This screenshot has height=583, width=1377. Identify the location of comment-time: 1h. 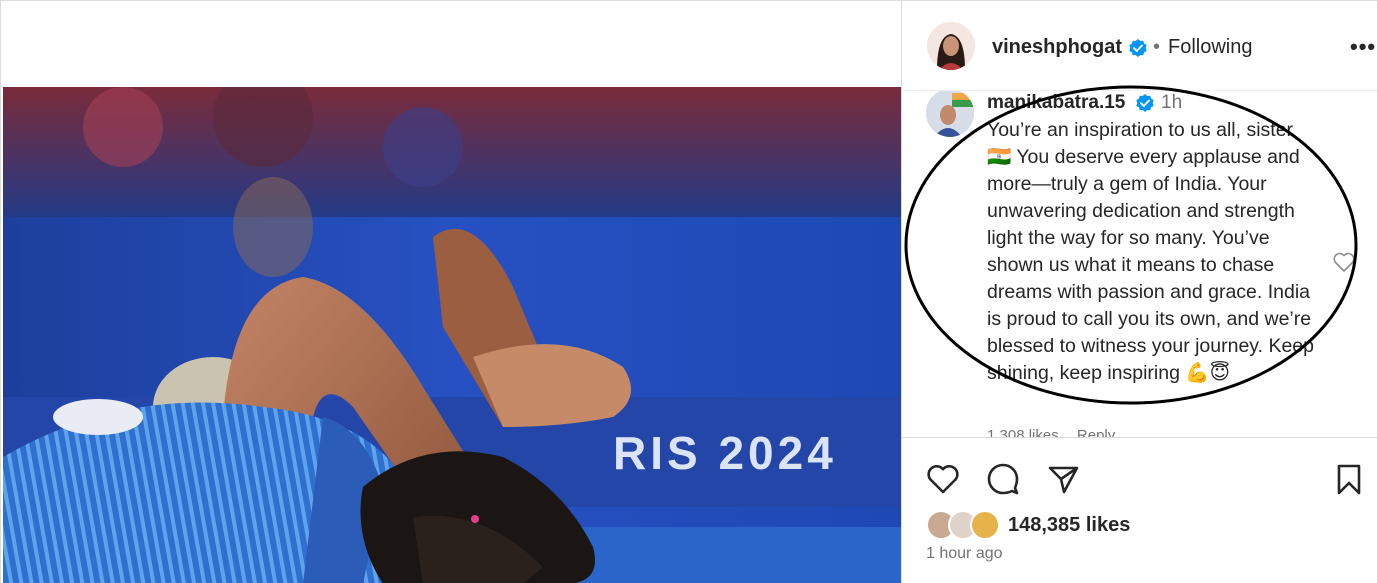
(1171, 103).